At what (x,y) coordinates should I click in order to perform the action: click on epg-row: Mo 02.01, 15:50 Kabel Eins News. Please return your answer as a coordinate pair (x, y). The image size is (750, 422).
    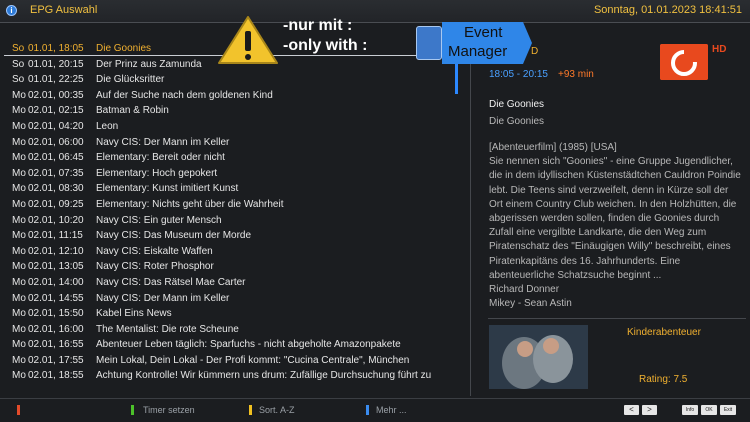
    Looking at the image, I should click on (230, 314).